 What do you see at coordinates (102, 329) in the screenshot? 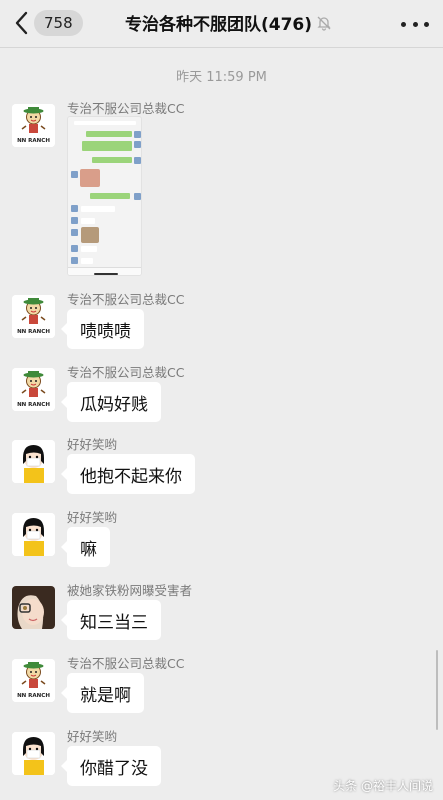
I see `message-bubble: 啧啧啧` at bounding box center [102, 329].